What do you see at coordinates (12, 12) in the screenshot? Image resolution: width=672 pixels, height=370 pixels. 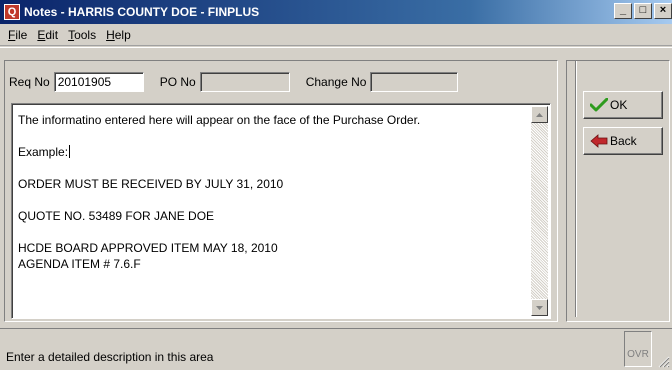 I see `finplus-app-icon: Q` at bounding box center [12, 12].